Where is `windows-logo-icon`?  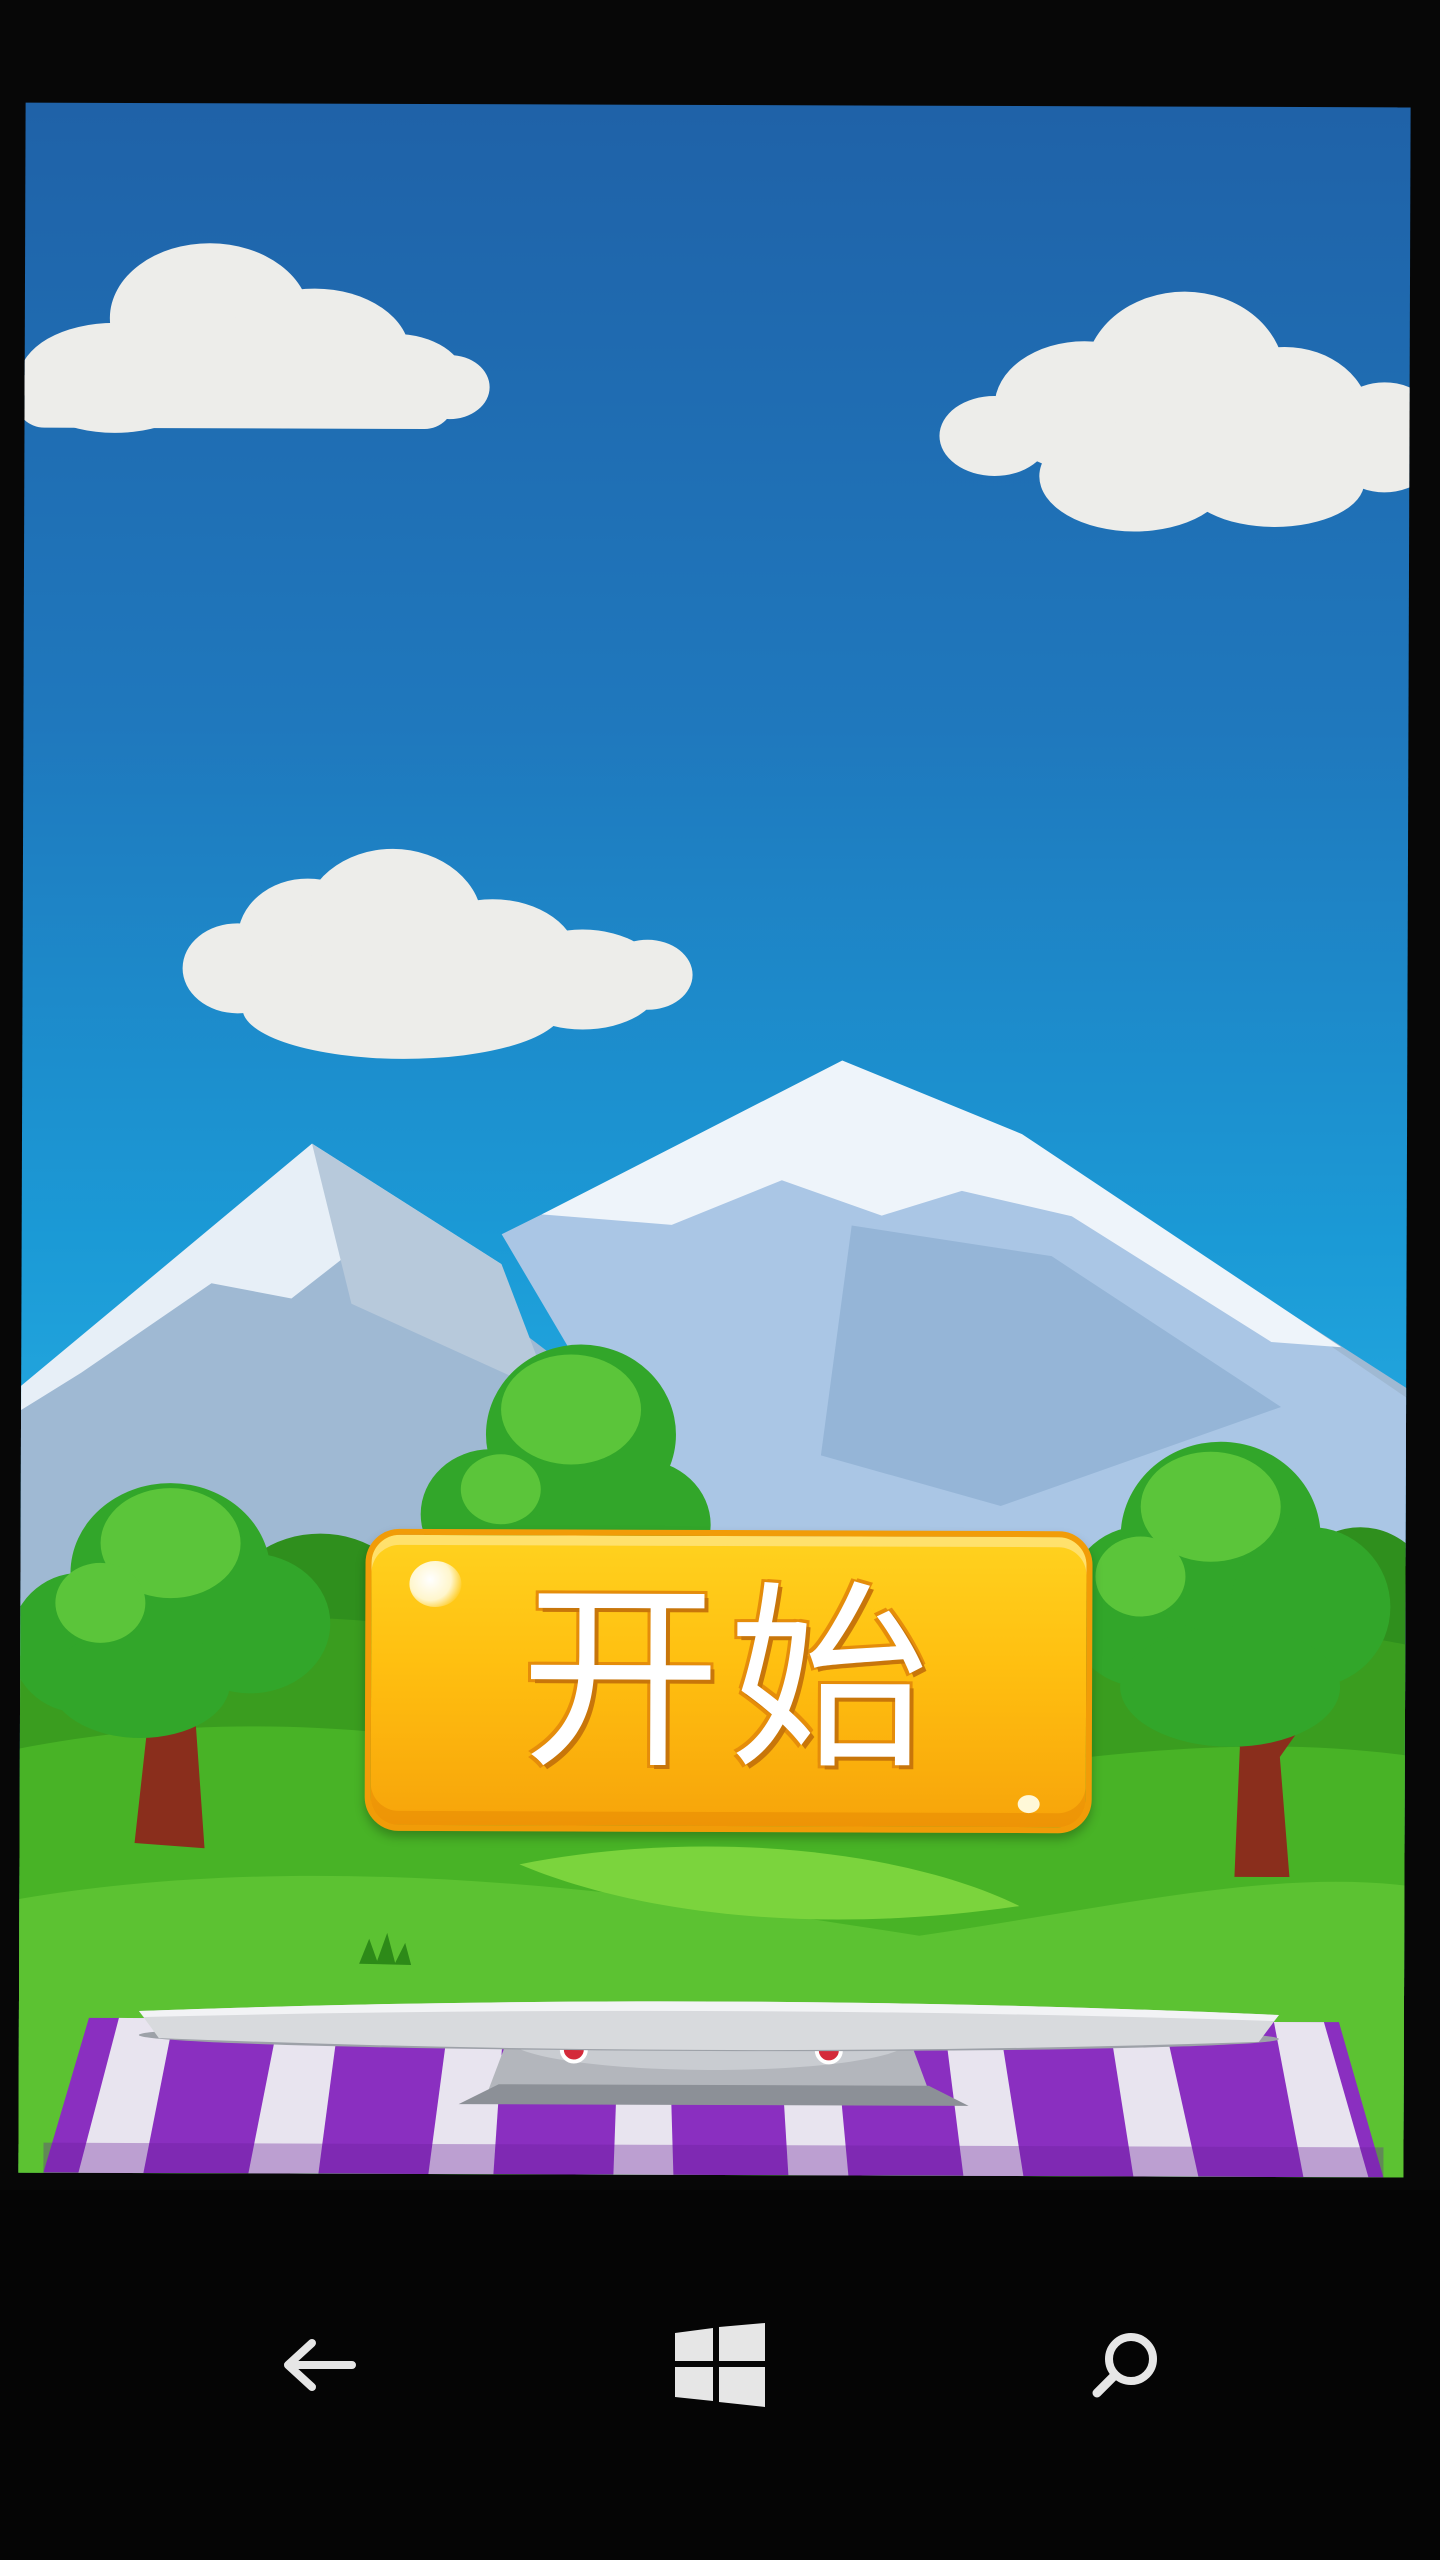 windows-logo-icon is located at coordinates (720, 2365).